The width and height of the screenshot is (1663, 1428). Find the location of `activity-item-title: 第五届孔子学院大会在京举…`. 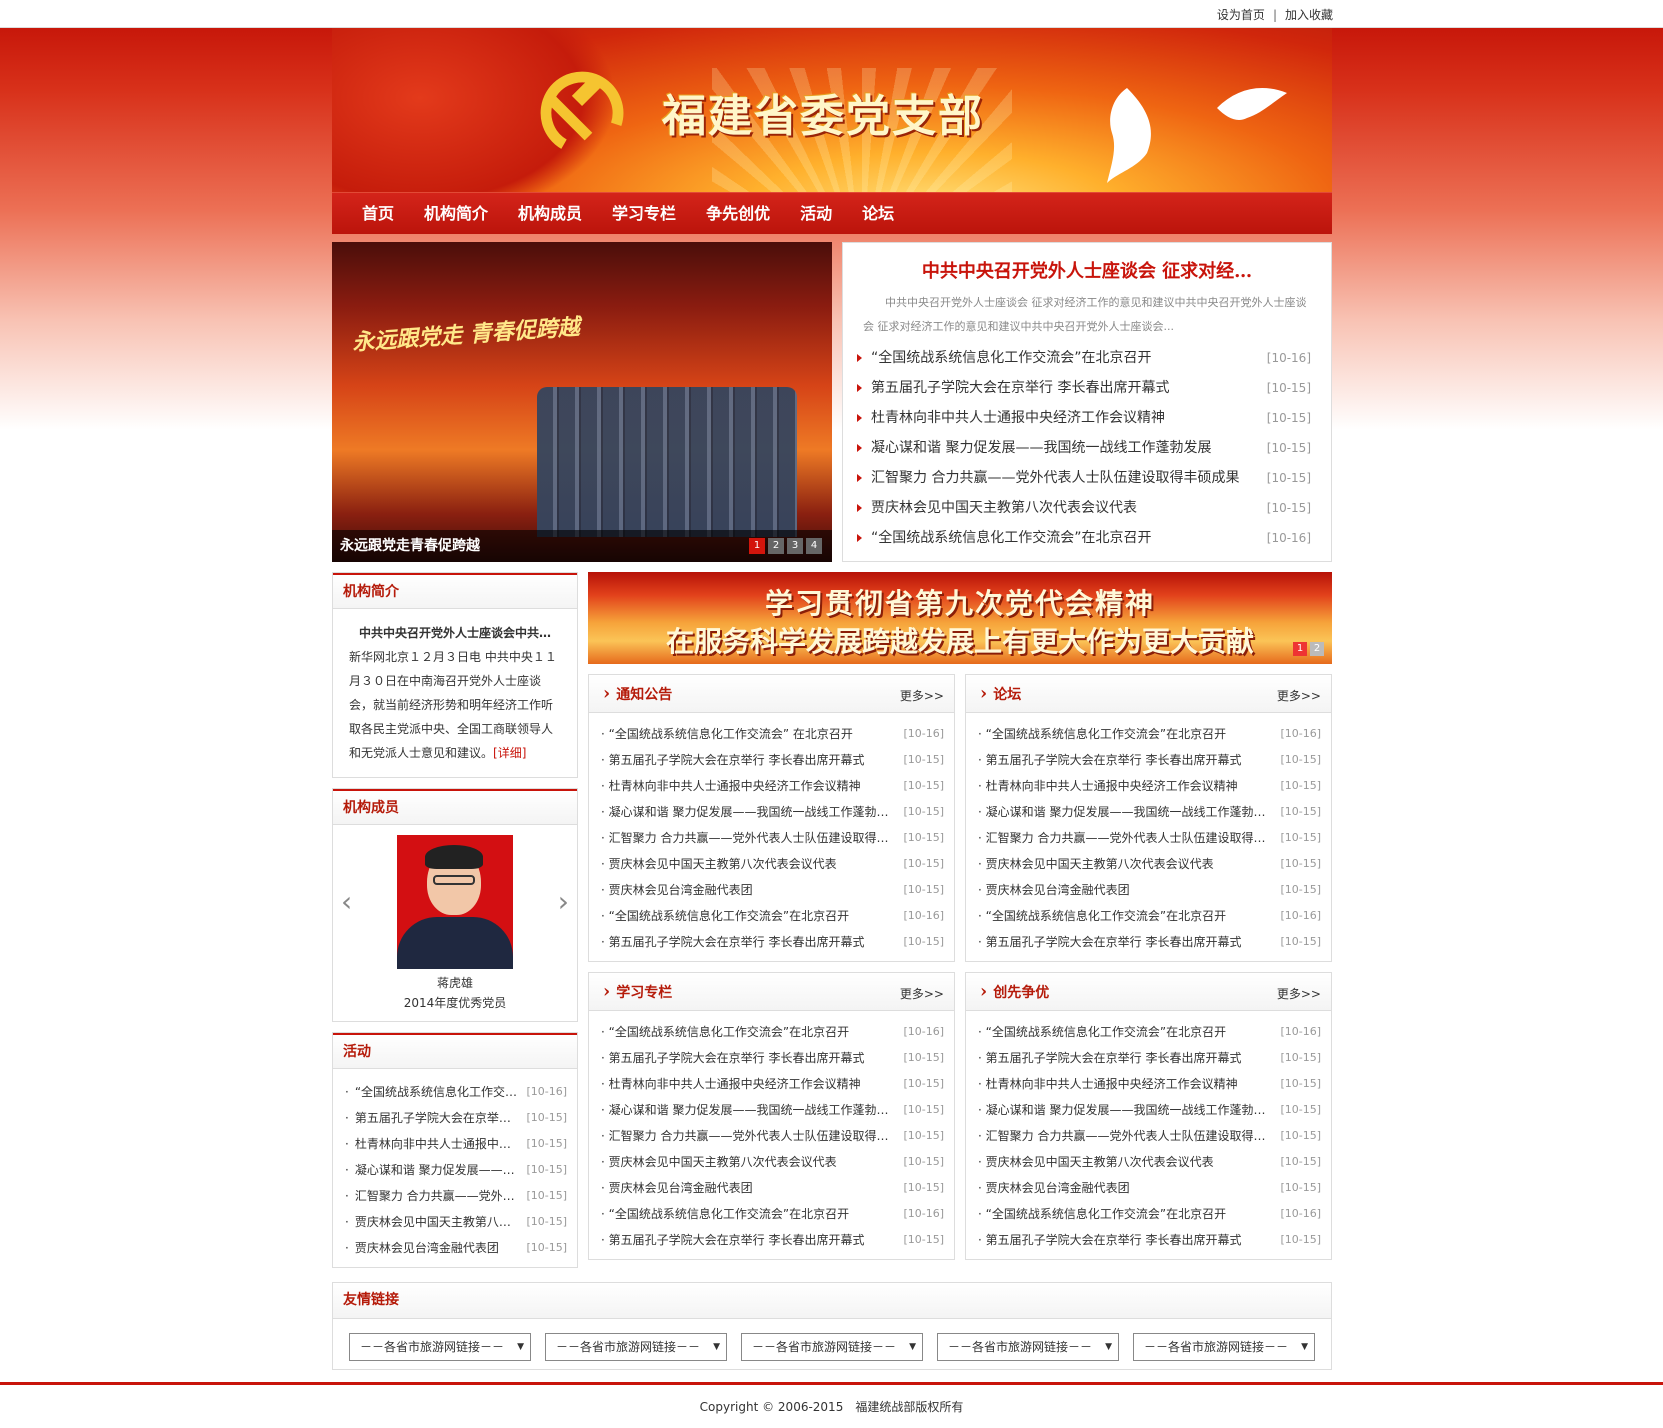

activity-item-title: 第五届孔子学院大会在京举… is located at coordinates (428, 1118).